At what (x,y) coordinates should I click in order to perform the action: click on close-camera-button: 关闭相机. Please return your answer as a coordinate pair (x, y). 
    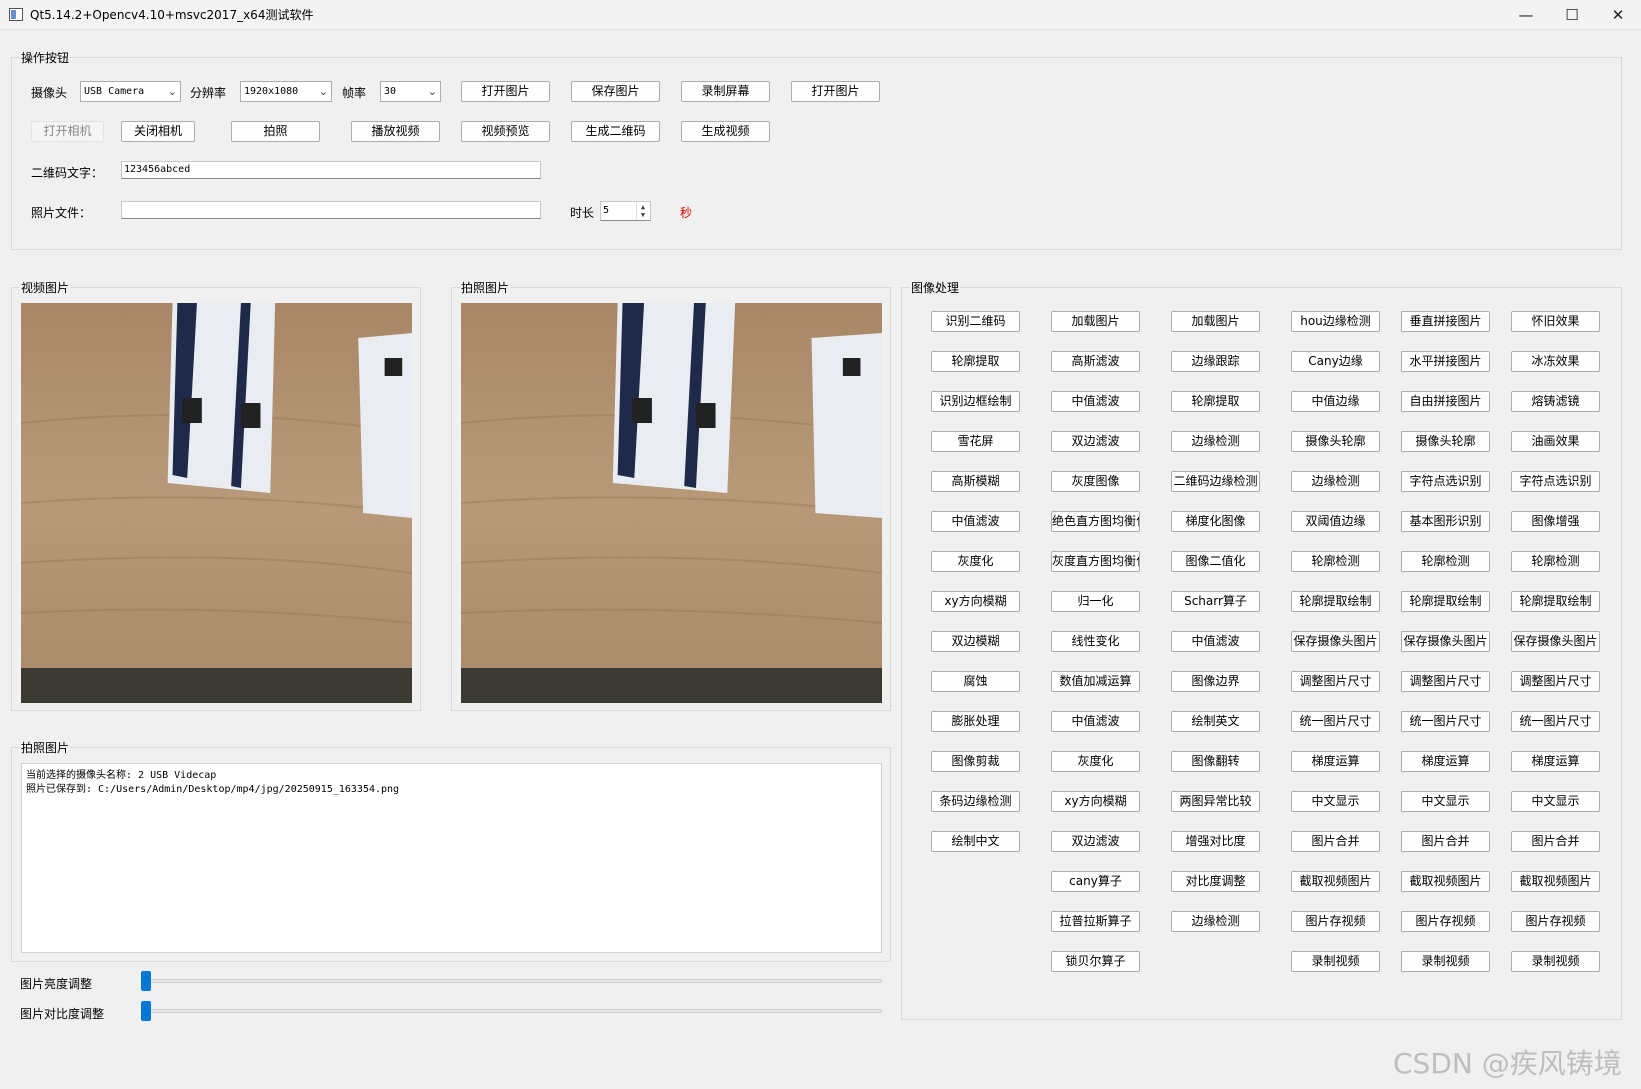
    Looking at the image, I should click on (158, 131).